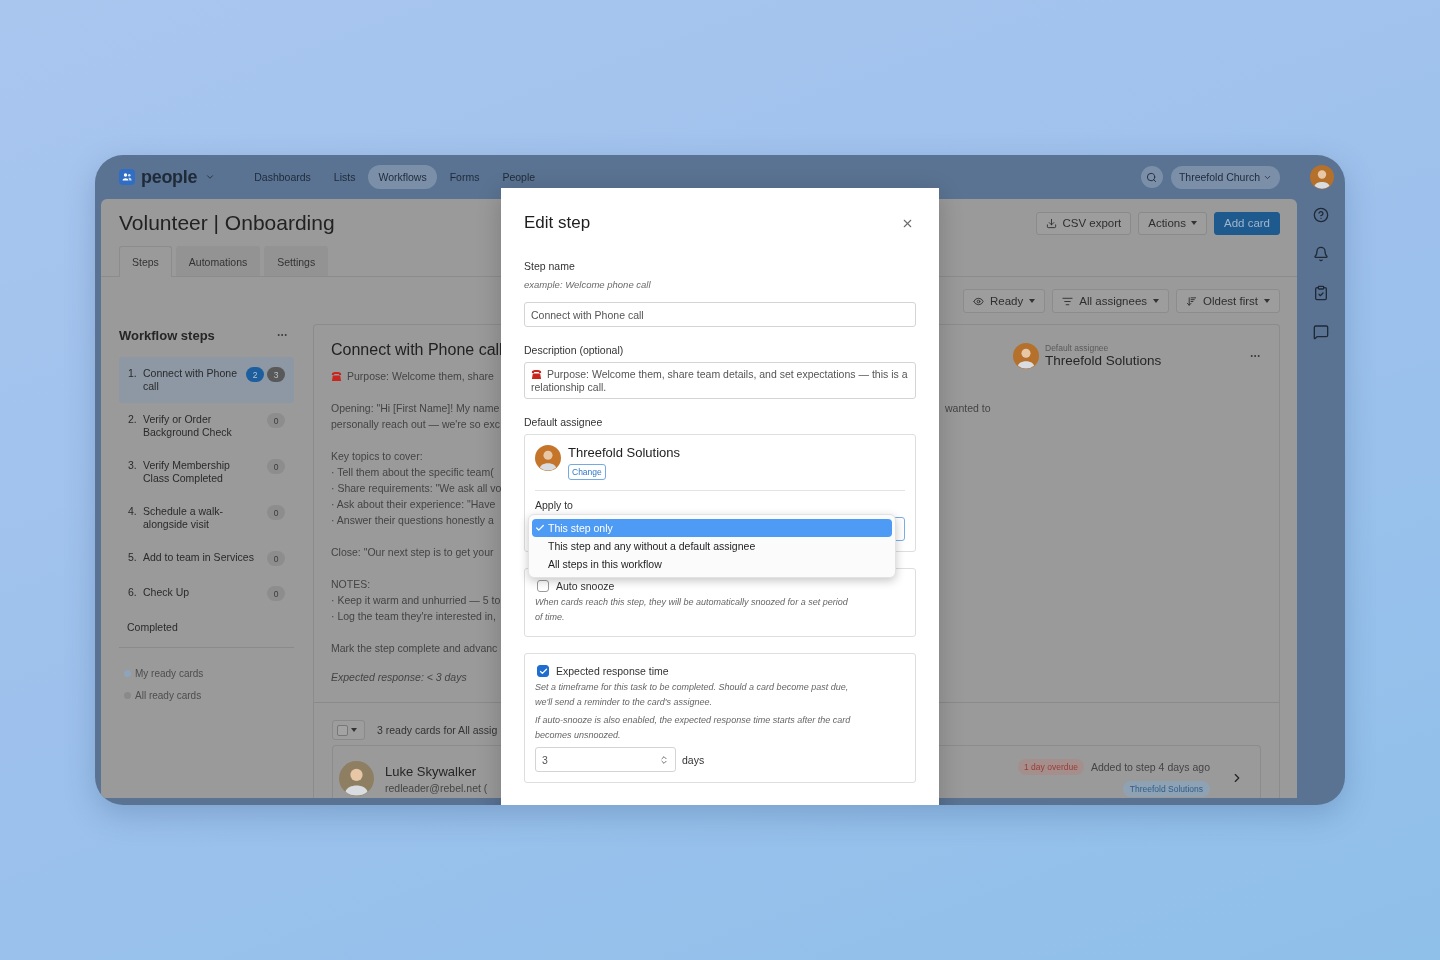 This screenshot has width=1440, height=960. What do you see at coordinates (519, 177) in the screenshot?
I see `nav-link: People` at bounding box center [519, 177].